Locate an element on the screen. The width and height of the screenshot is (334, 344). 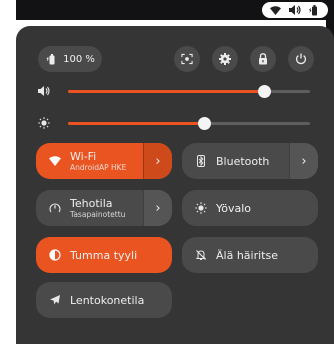
bluetooth-menu-arrow: › is located at coordinates (303, 161).